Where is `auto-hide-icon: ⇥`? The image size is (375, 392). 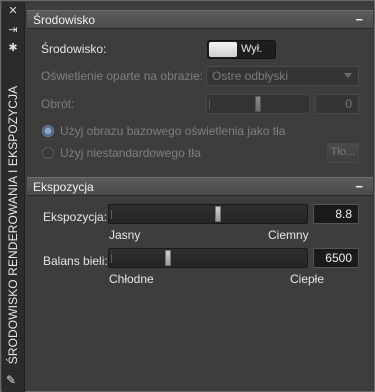
auto-hide-icon: ⇥ is located at coordinates (13, 30).